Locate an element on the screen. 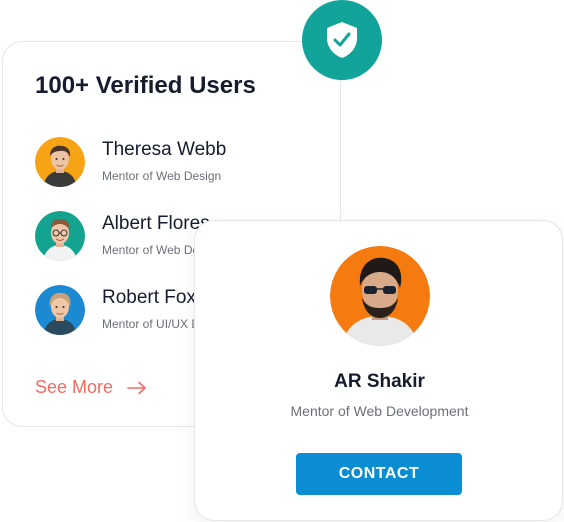  user-name: Theresa Webb is located at coordinates (164, 149).